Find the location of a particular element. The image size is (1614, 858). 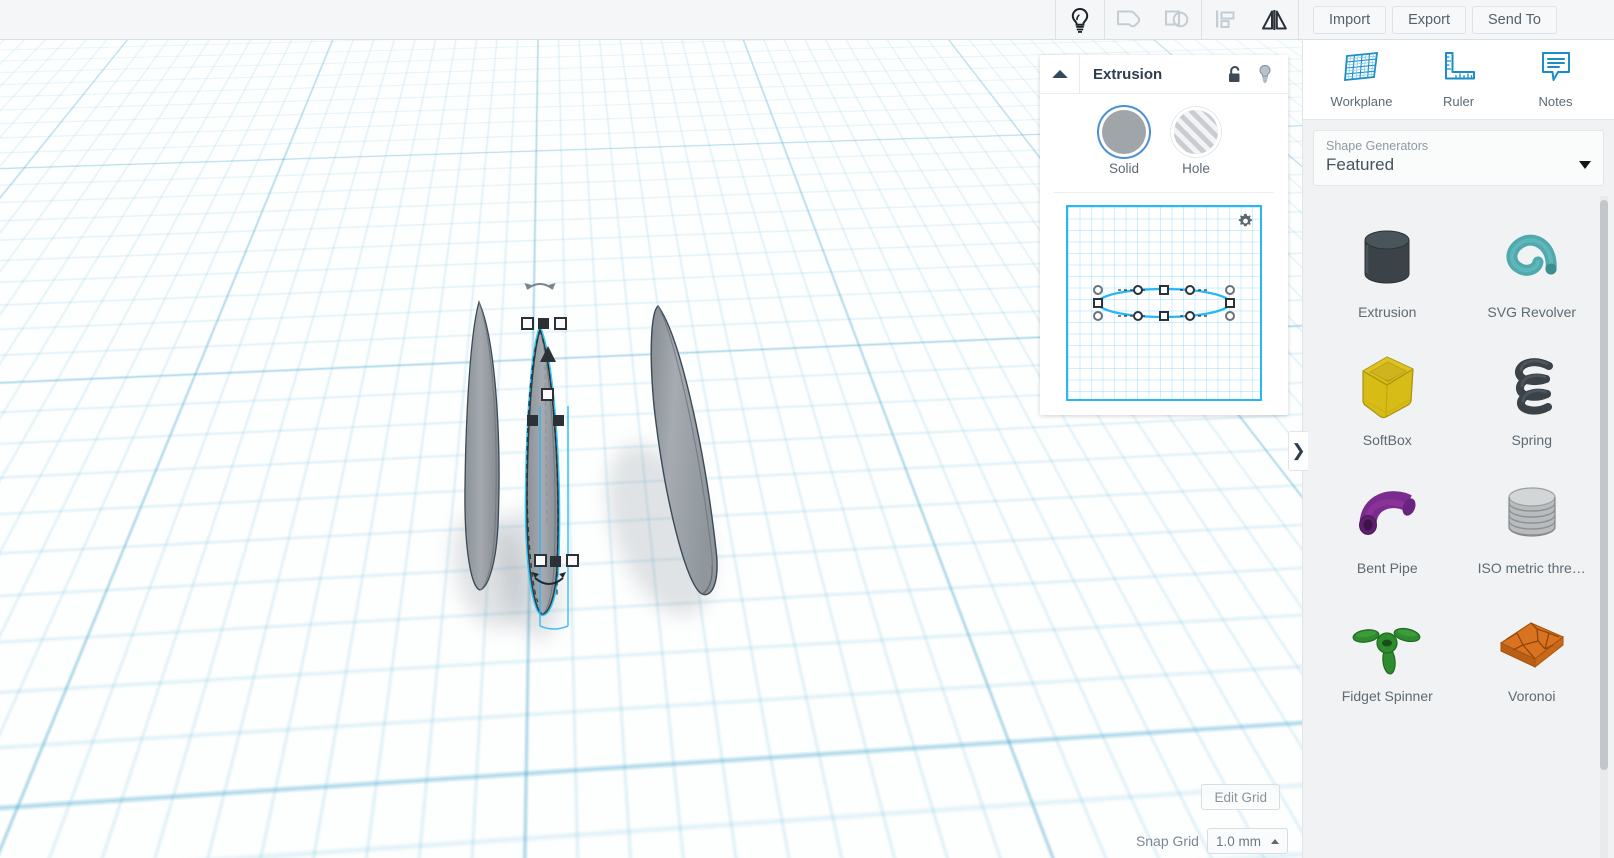

sidebar-tool-notes: Notes is located at coordinates (1556, 79).